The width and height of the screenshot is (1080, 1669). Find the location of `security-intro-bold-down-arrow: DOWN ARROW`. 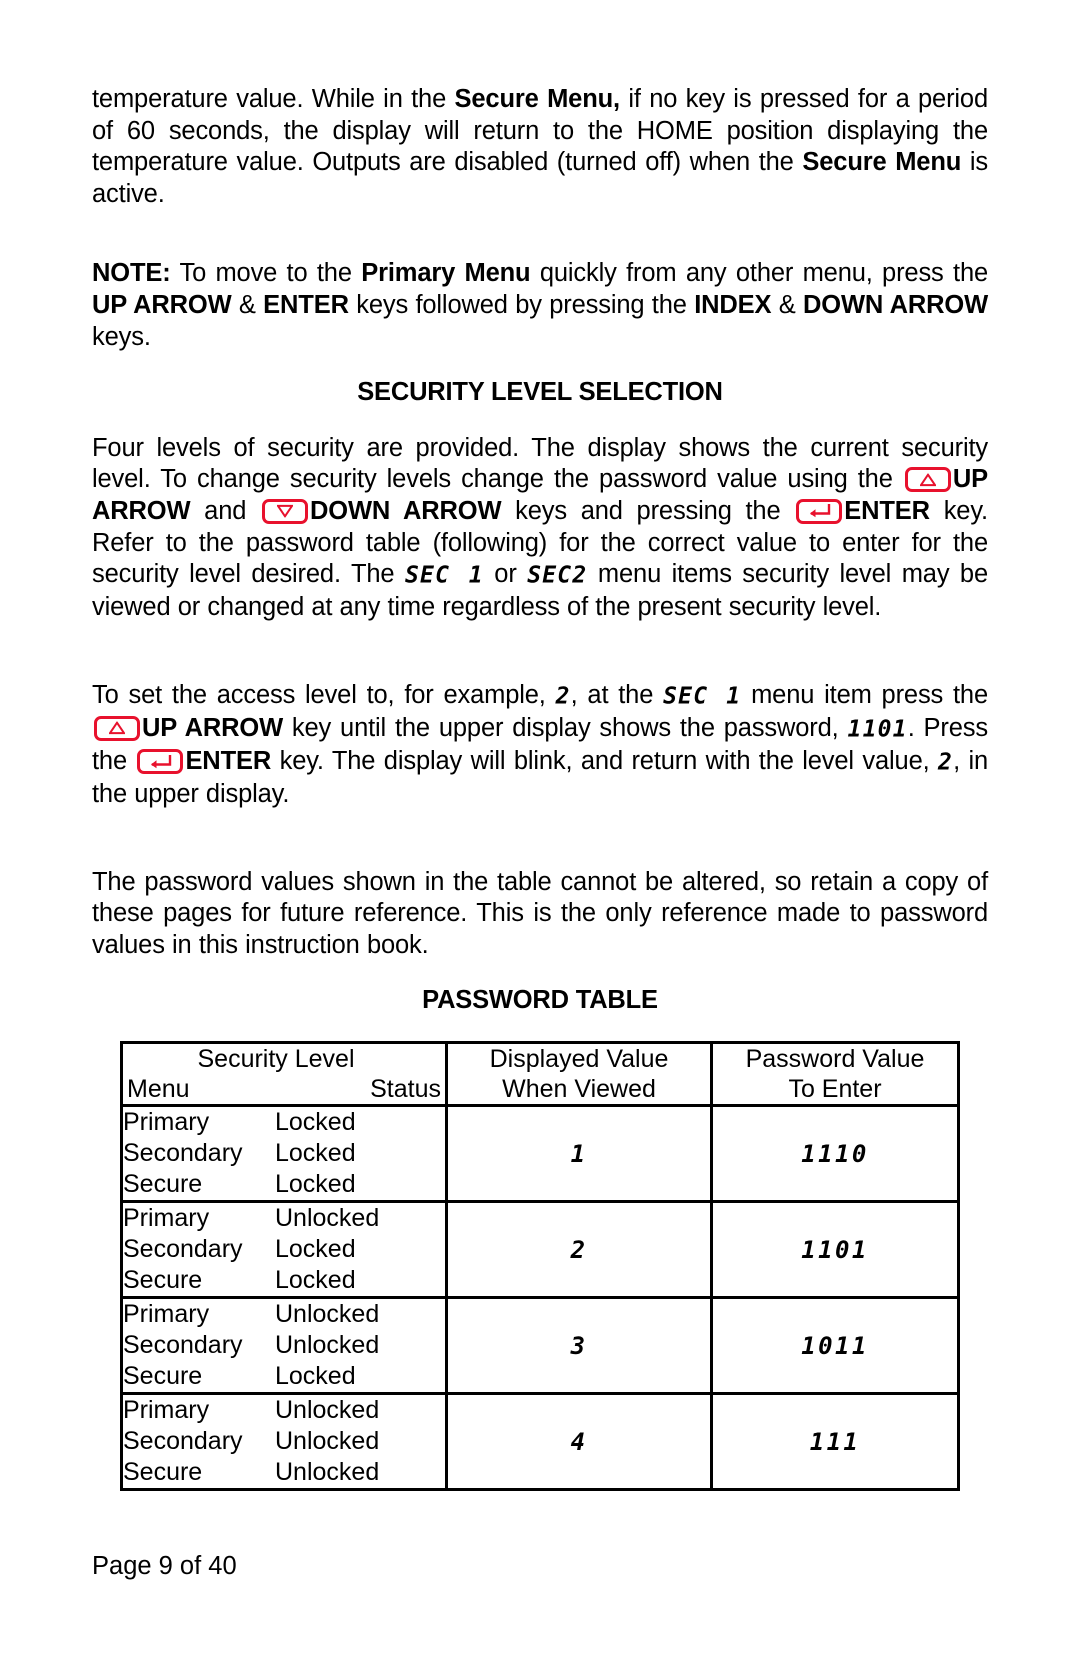

security-intro-bold-down-arrow: DOWN ARROW is located at coordinates (406, 510).